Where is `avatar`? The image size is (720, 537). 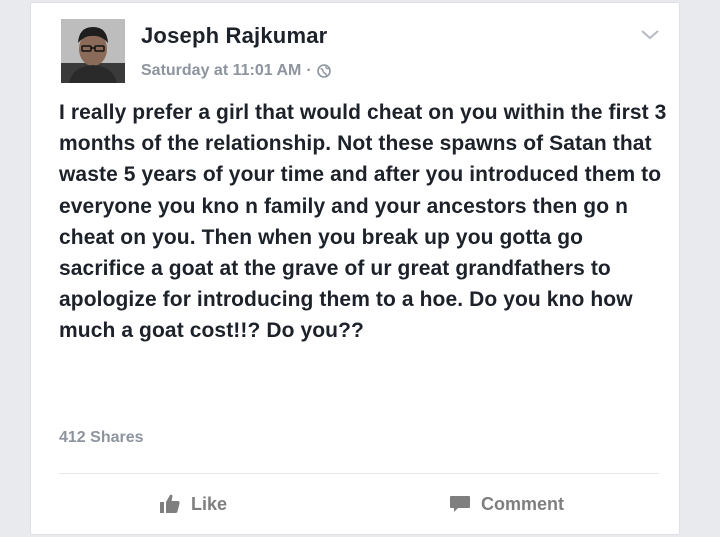
avatar is located at coordinates (93, 51).